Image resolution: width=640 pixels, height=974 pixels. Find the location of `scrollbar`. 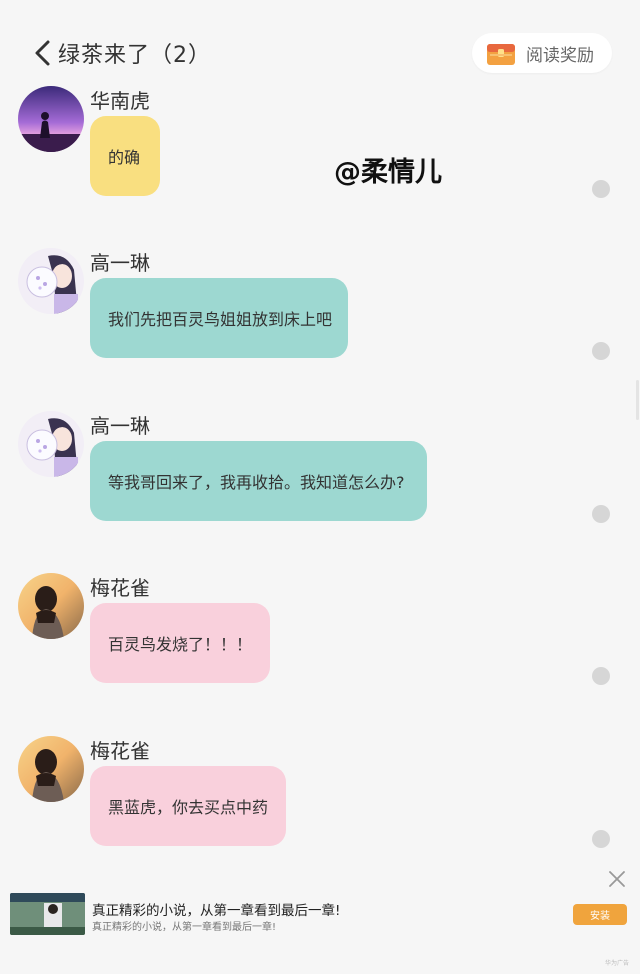

scrollbar is located at coordinates (637, 400).